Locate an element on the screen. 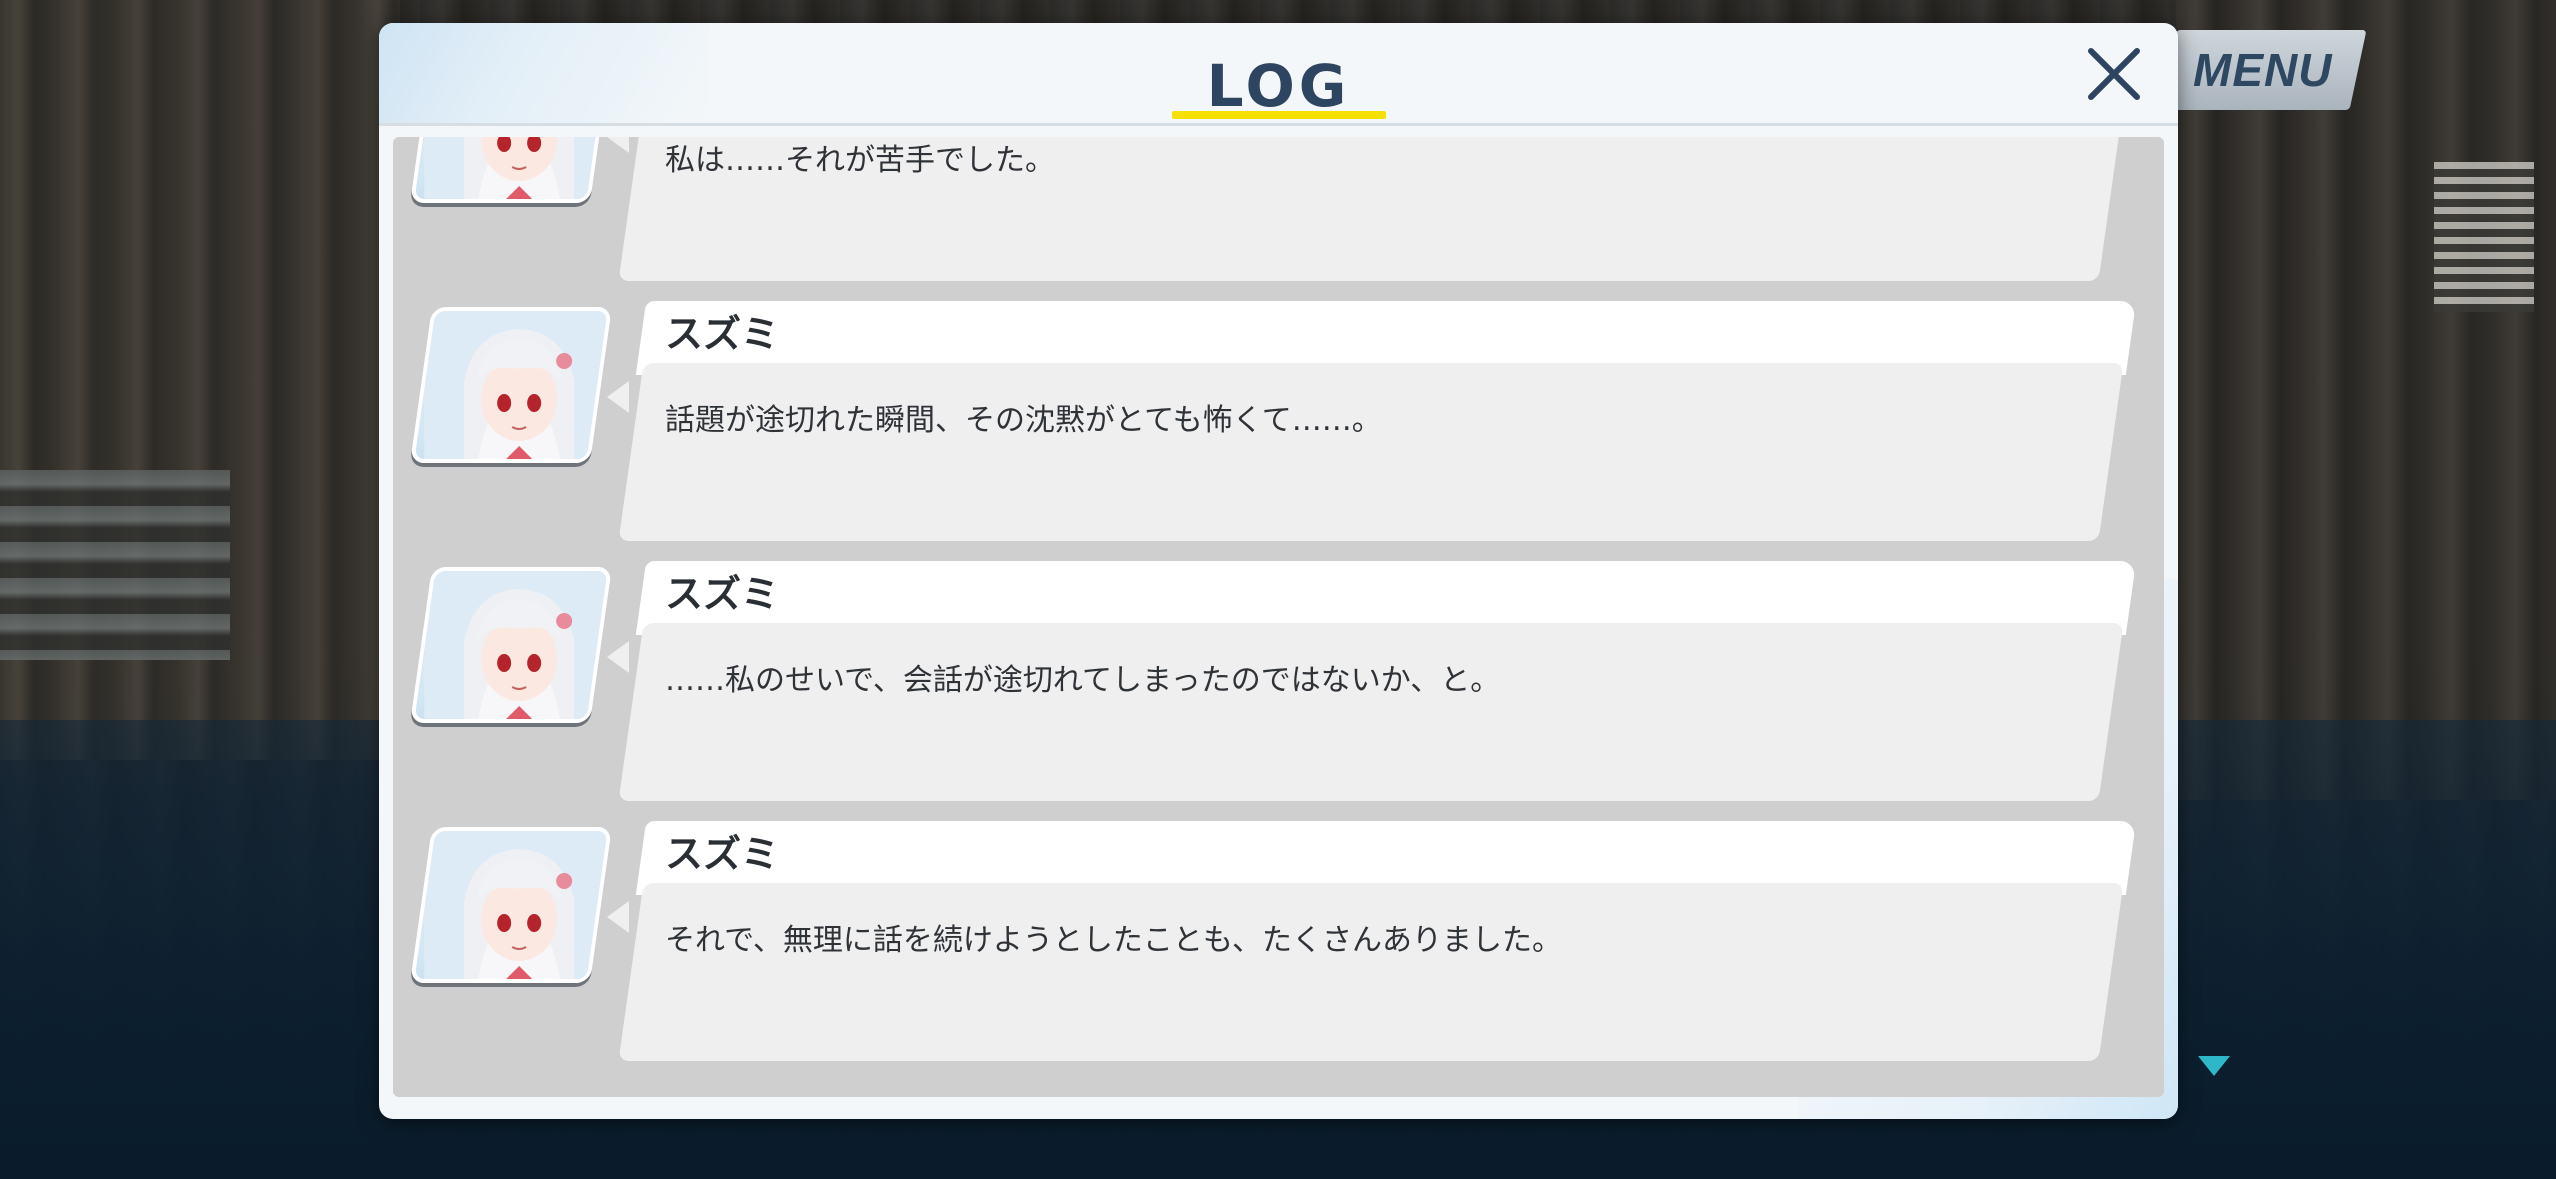 This screenshot has height=1179, width=2556. close-button is located at coordinates (2114, 74).